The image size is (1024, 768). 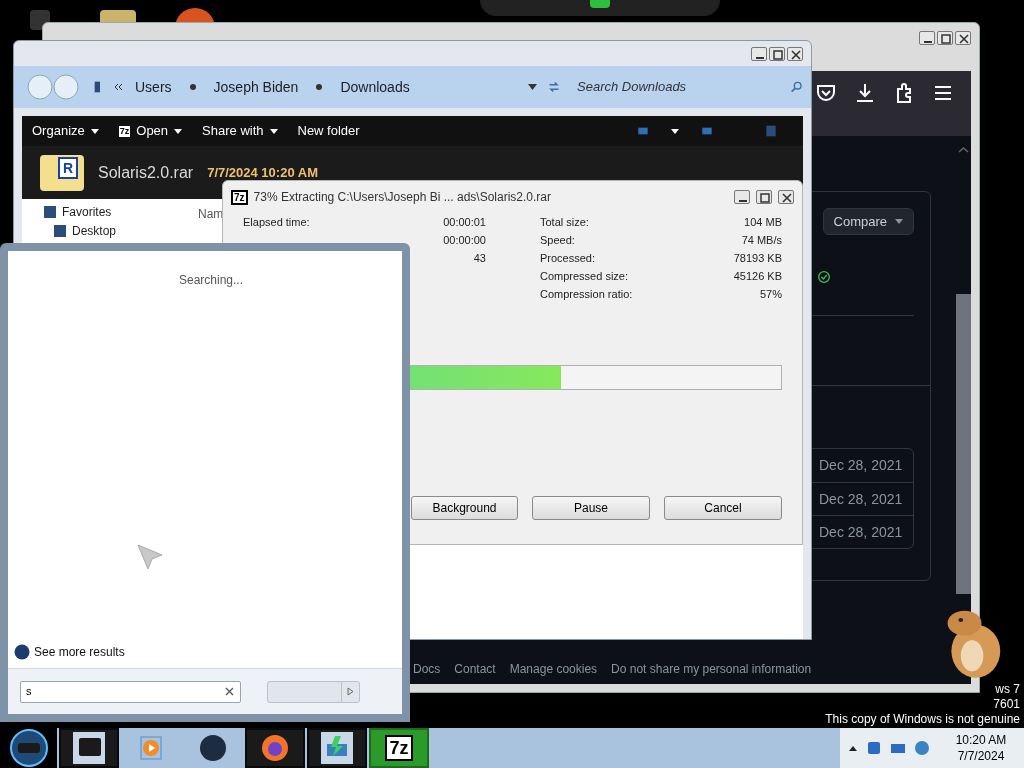 What do you see at coordinates (557, 240) in the screenshot?
I see `stat-label: Speed:` at bounding box center [557, 240].